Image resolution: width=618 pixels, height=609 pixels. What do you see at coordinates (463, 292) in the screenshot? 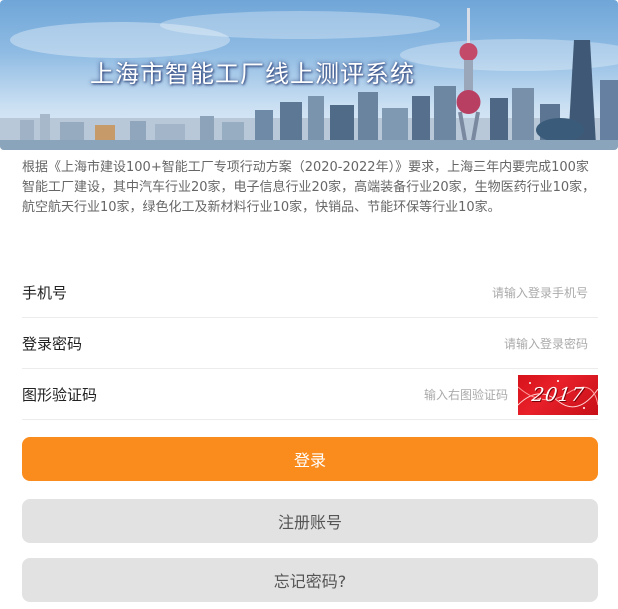
I see `phone-input` at bounding box center [463, 292].